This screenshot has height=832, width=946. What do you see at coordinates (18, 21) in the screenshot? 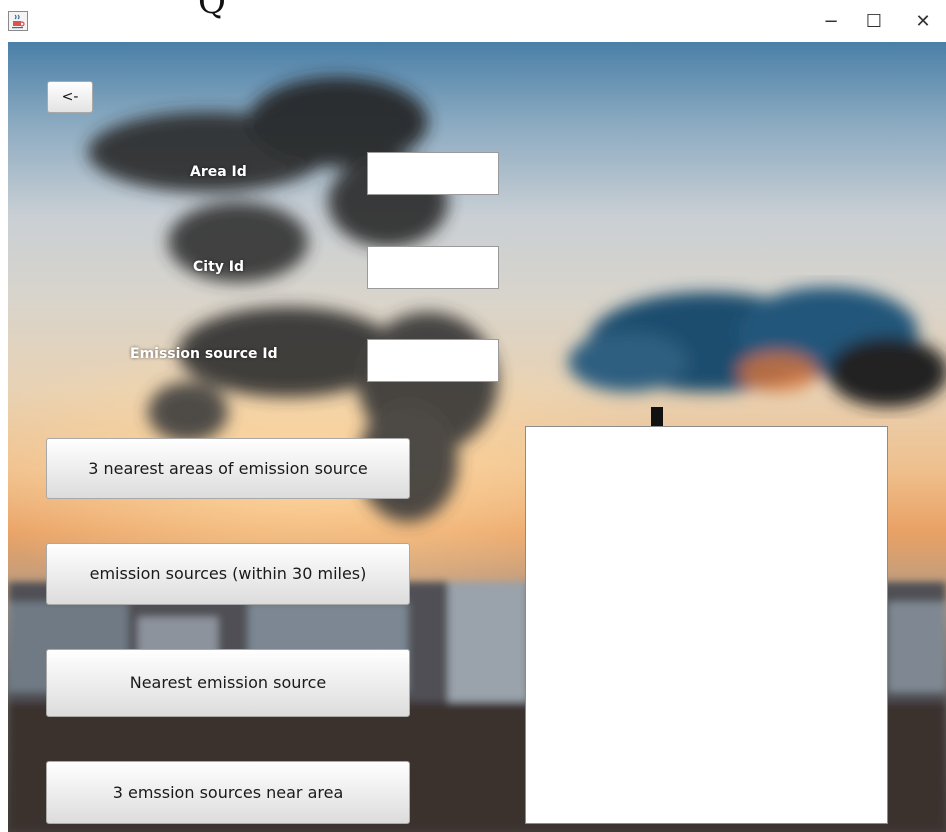
I see `java-cup-icon` at bounding box center [18, 21].